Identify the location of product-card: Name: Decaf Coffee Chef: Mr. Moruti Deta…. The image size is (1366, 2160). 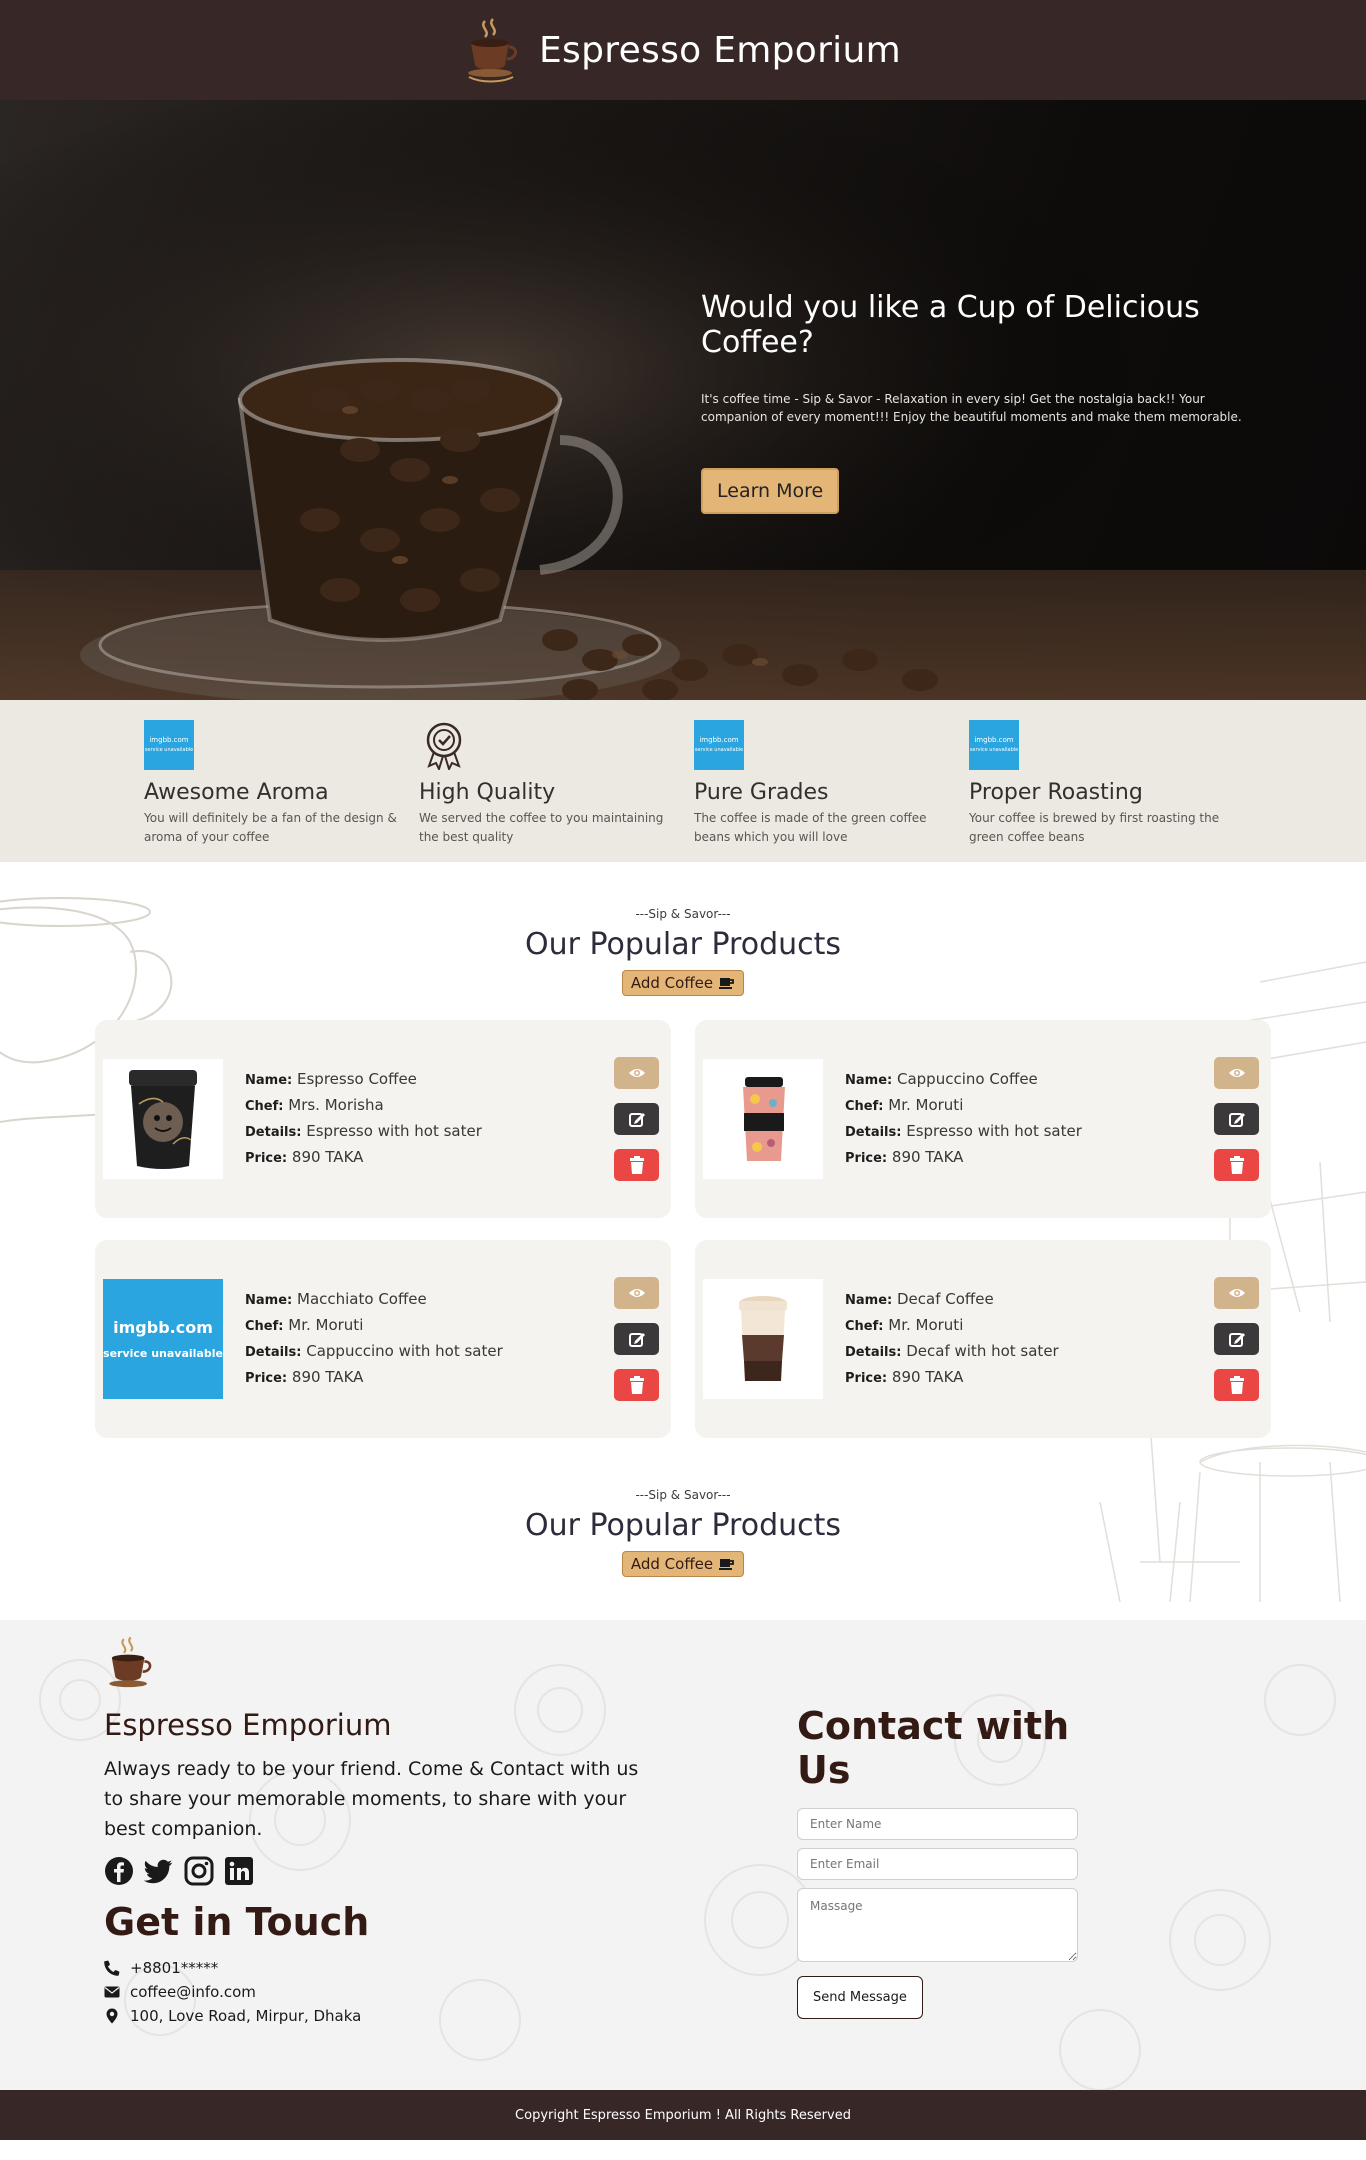
(983, 1339).